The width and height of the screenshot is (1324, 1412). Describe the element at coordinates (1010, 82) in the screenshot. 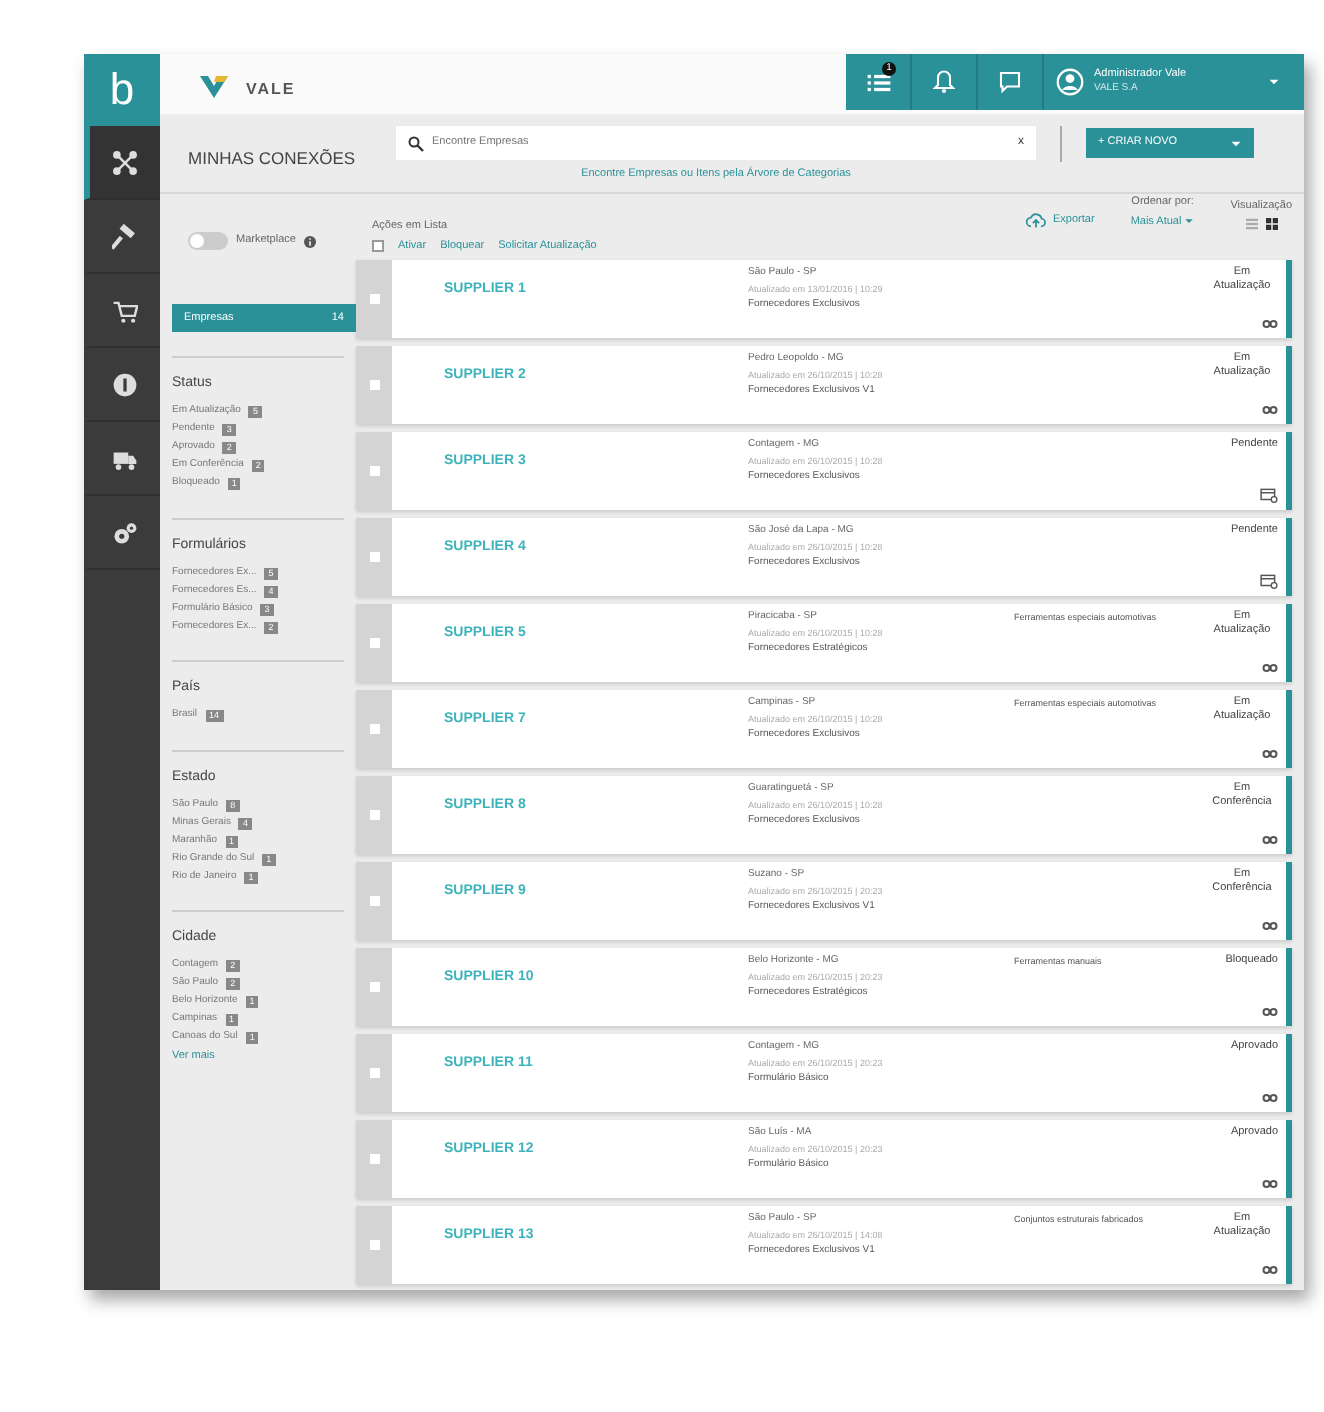

I see `chat-icon` at that location.